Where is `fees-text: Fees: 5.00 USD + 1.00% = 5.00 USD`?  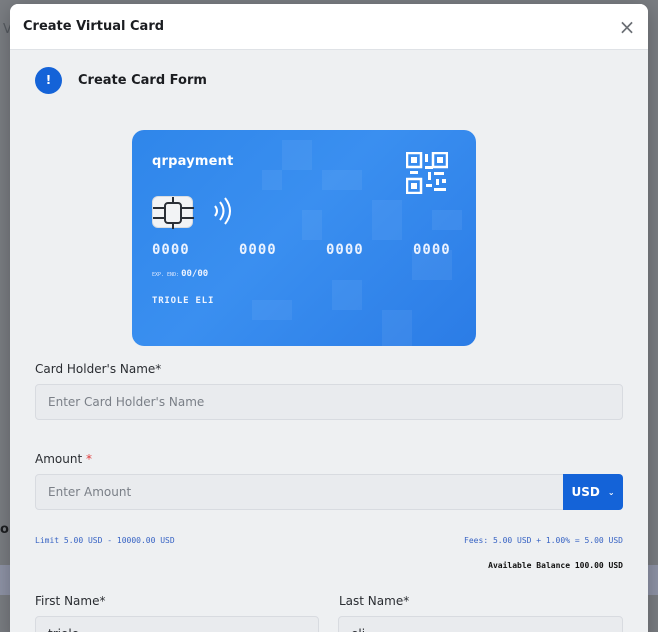
fees-text: Fees: 5.00 USD + 1.00% = 5.00 USD is located at coordinates (543, 540).